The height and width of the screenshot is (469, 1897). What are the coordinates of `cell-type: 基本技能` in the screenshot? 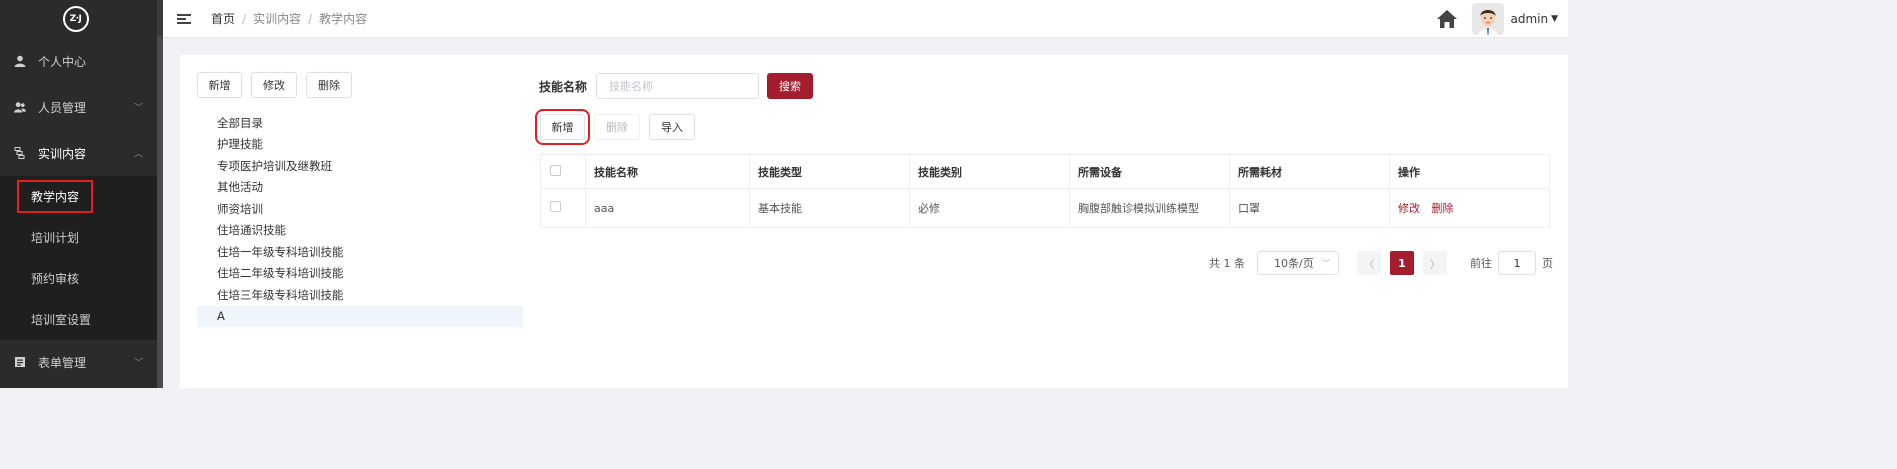 It's located at (829, 208).